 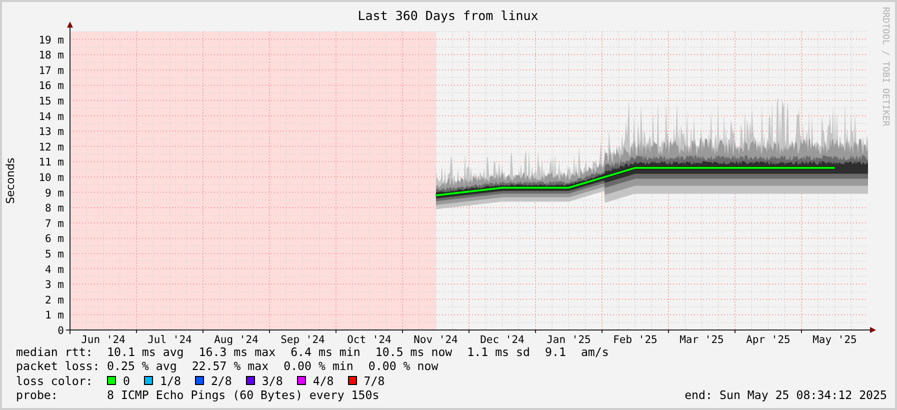 What do you see at coordinates (237, 352) in the screenshot?
I see `median-rtt-value: 16.3 ms max` at bounding box center [237, 352].